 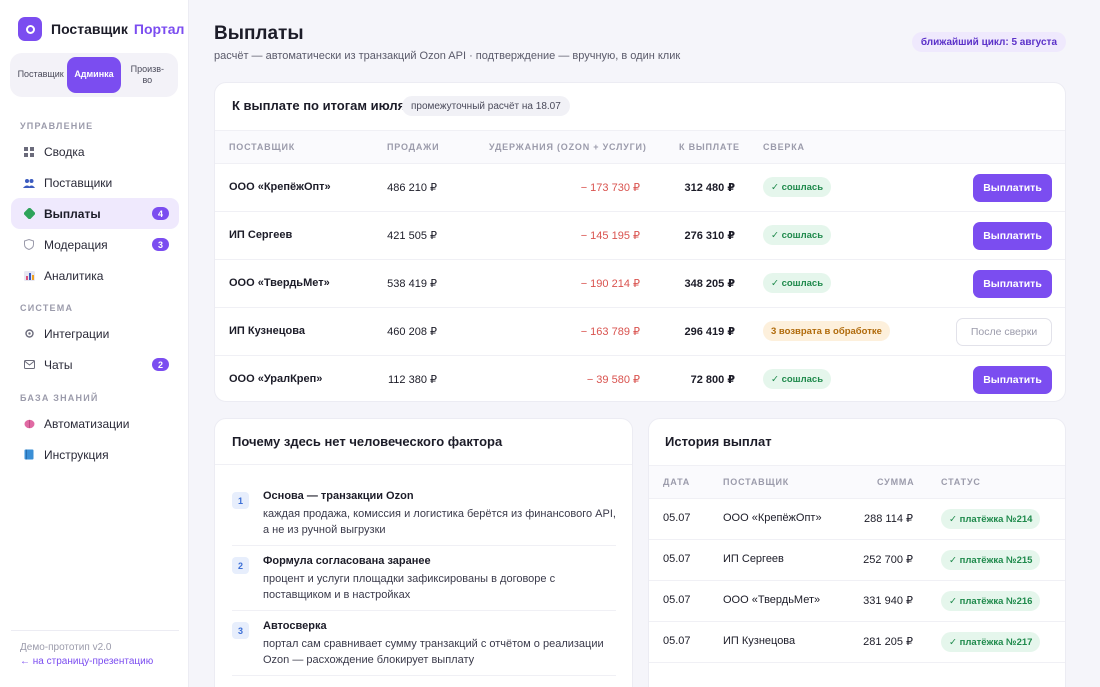 What do you see at coordinates (29, 365) in the screenshot?
I see `mail-icon` at bounding box center [29, 365].